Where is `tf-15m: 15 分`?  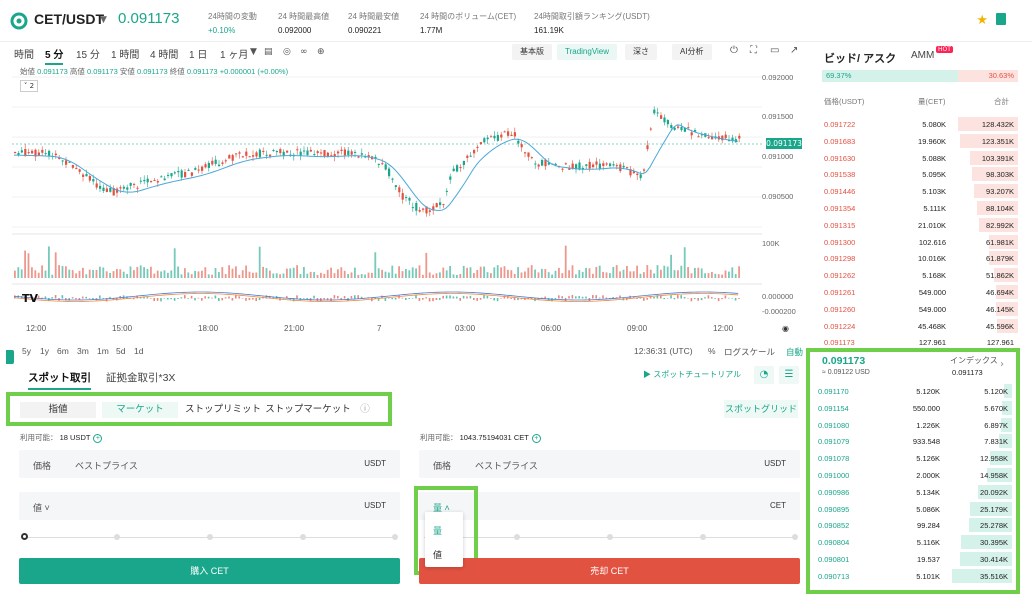
tf-15m: 15 分 is located at coordinates (88, 53).